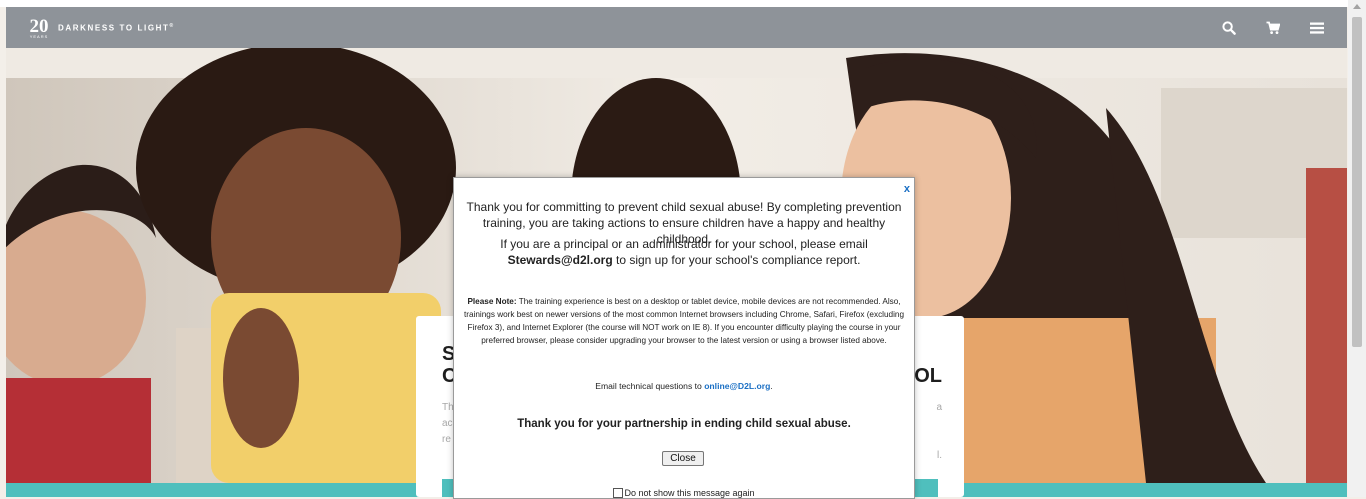 The image size is (1366, 499). Describe the element at coordinates (928, 376) in the screenshot. I see `card-title-line2-end: OL` at that location.